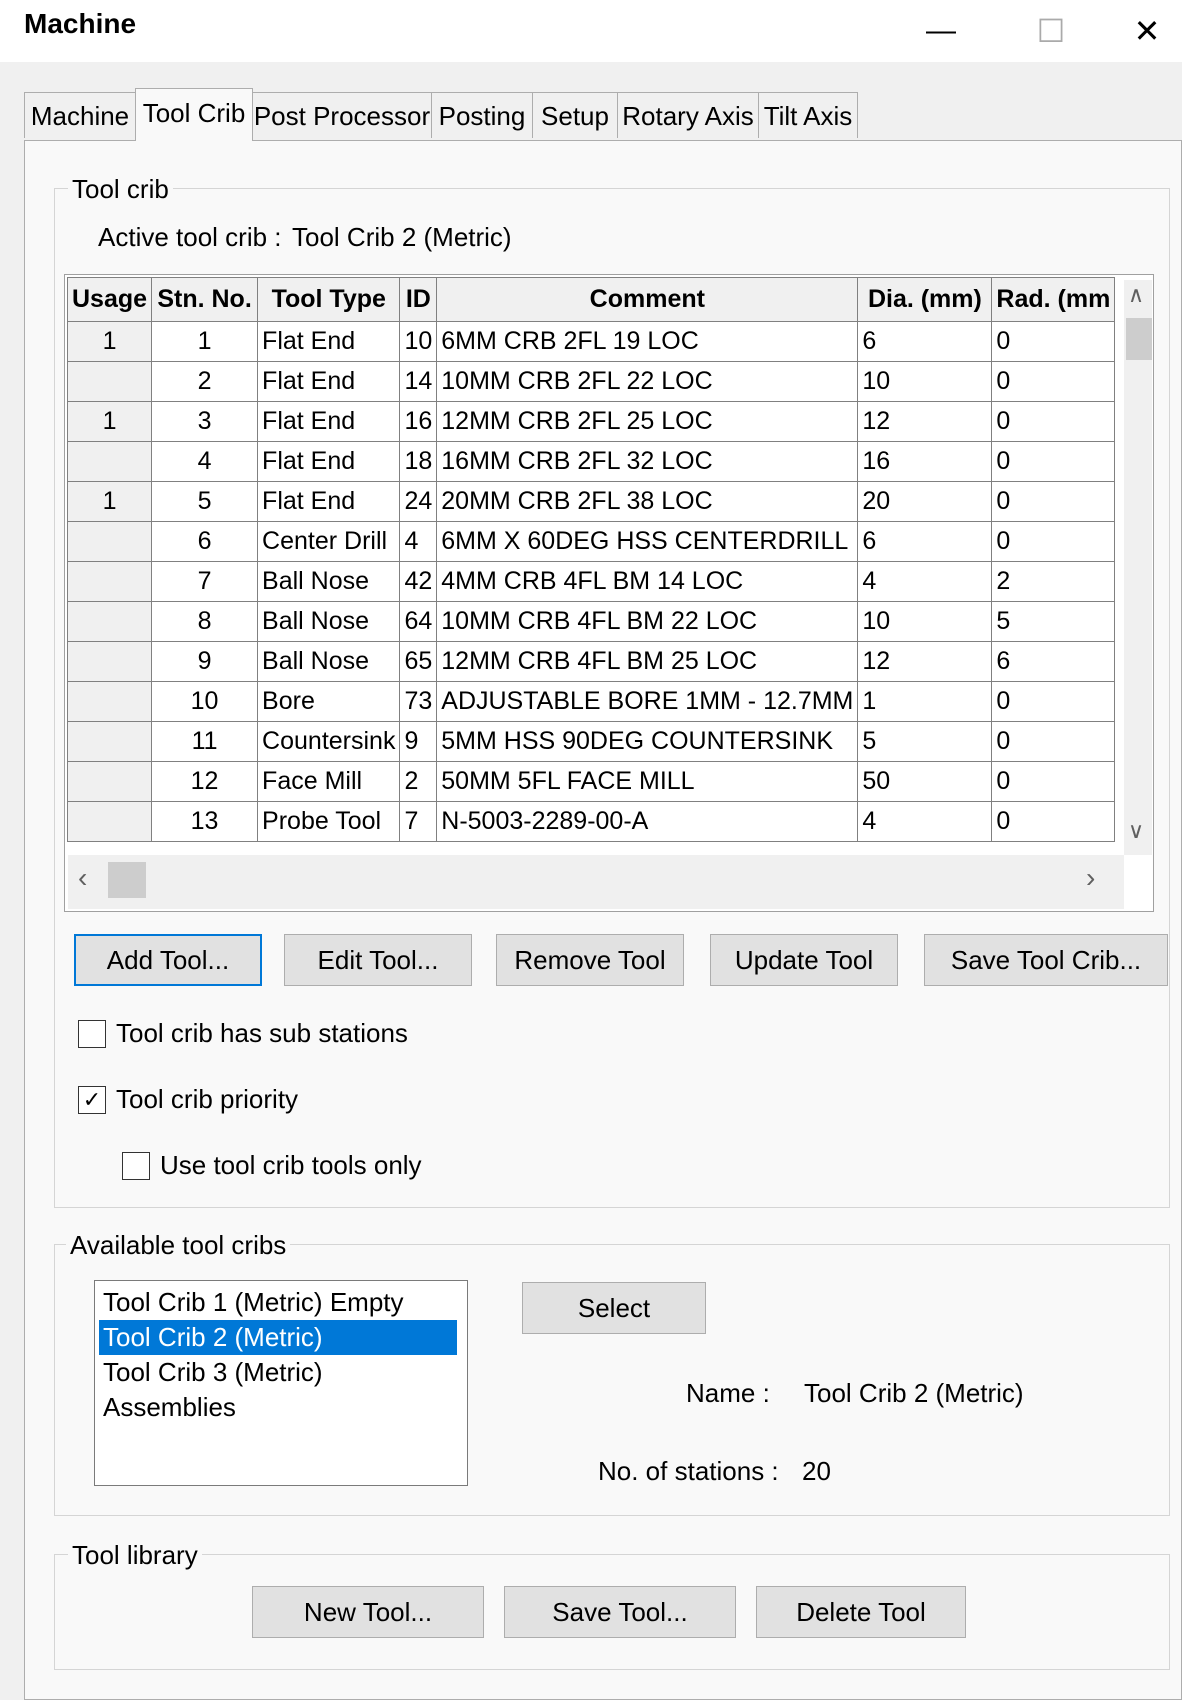  What do you see at coordinates (925, 701) in the screenshot?
I see `cell-diameter: 1` at bounding box center [925, 701].